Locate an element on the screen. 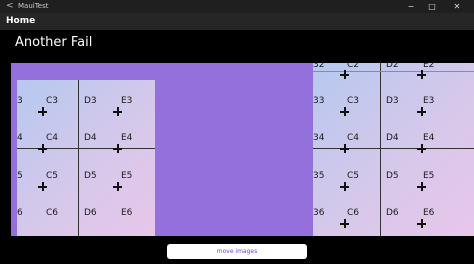 The height and width of the screenshot is (264, 474). tile-label: 5 is located at coordinates (20, 176).